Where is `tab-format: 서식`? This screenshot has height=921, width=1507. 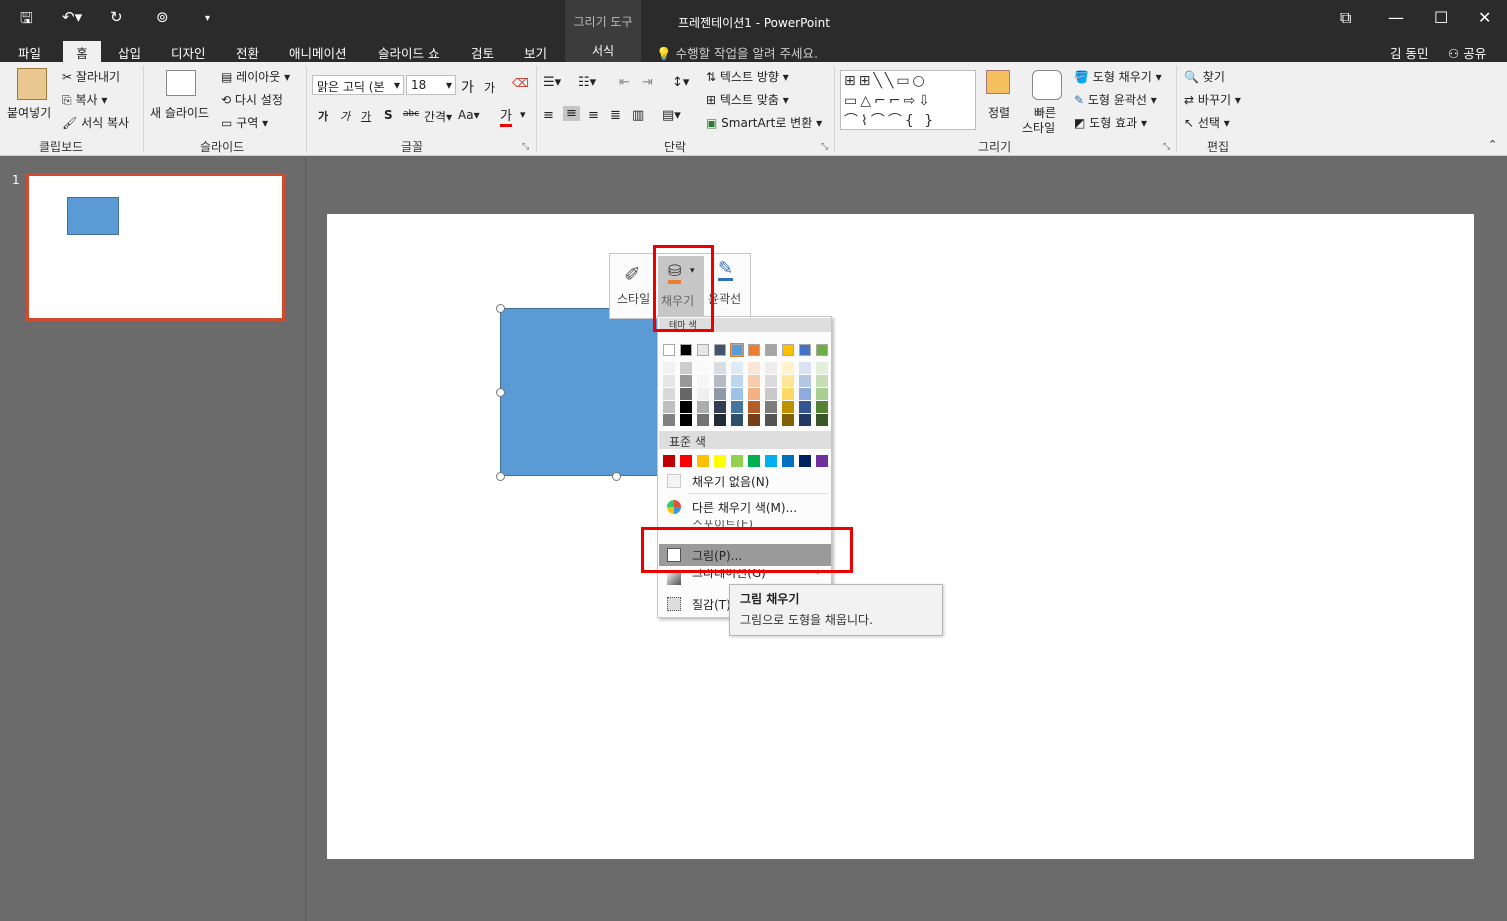 tab-format: 서식 is located at coordinates (603, 50).